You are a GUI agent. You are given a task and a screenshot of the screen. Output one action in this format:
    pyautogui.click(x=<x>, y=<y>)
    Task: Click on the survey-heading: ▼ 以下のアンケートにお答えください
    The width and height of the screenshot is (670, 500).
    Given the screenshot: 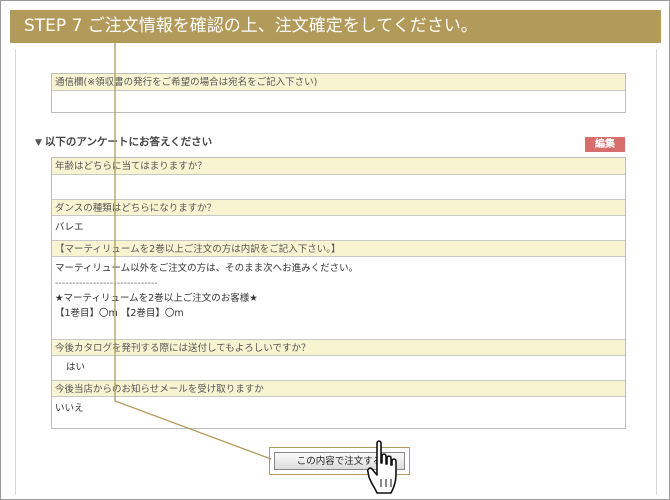 What is the action you would take?
    pyautogui.click(x=123, y=141)
    